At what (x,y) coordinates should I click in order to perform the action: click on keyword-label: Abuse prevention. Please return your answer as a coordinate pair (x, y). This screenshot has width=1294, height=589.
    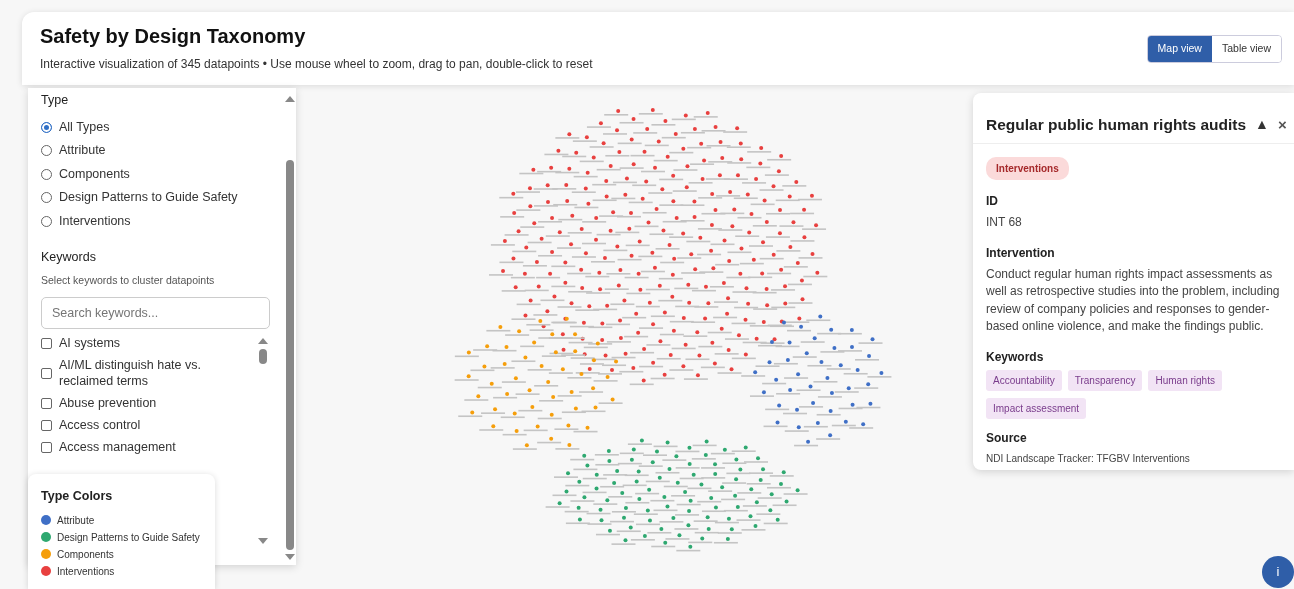
    Looking at the image, I should click on (108, 403).